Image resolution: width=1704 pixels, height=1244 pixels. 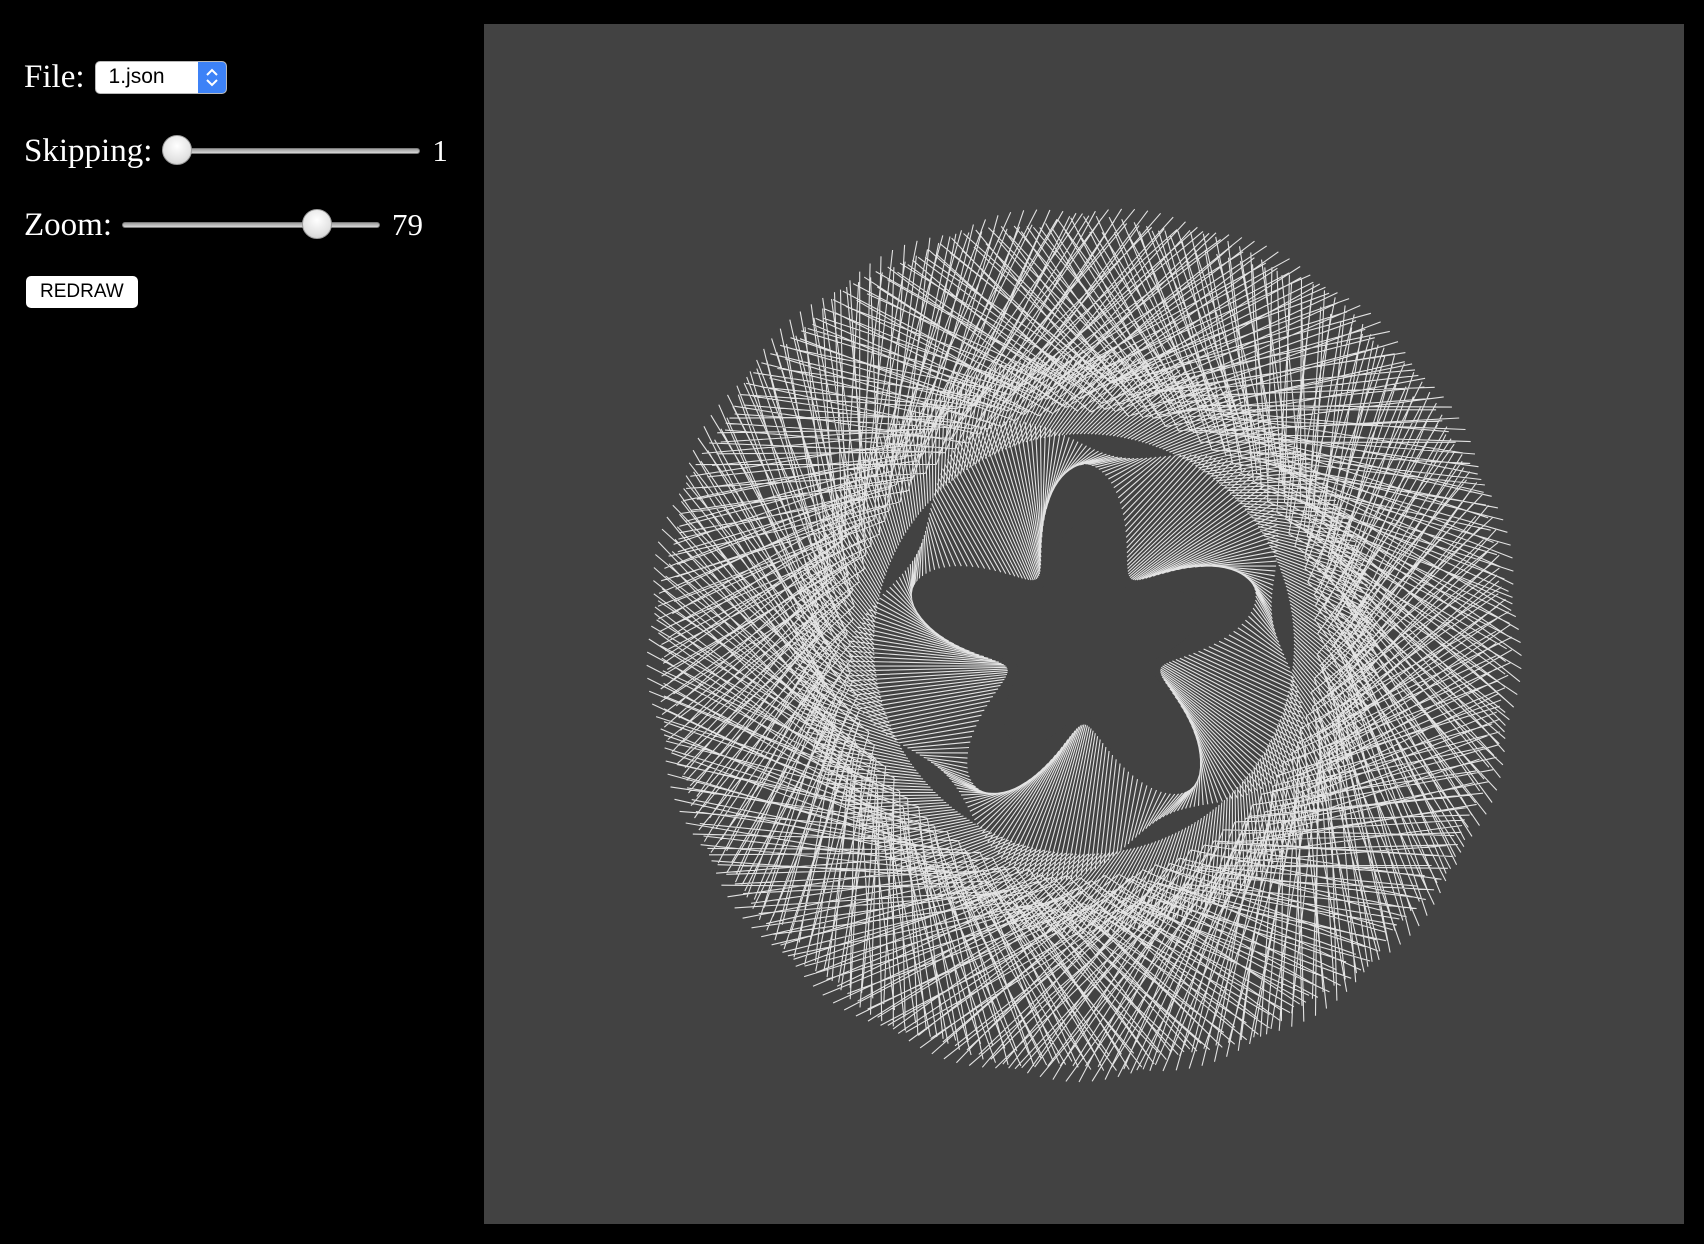 I want to click on file-select: 1.json, so click(x=160, y=77).